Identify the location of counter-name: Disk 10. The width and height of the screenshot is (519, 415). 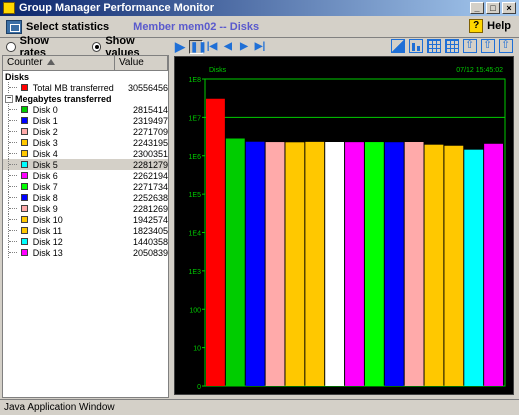
(47, 219).